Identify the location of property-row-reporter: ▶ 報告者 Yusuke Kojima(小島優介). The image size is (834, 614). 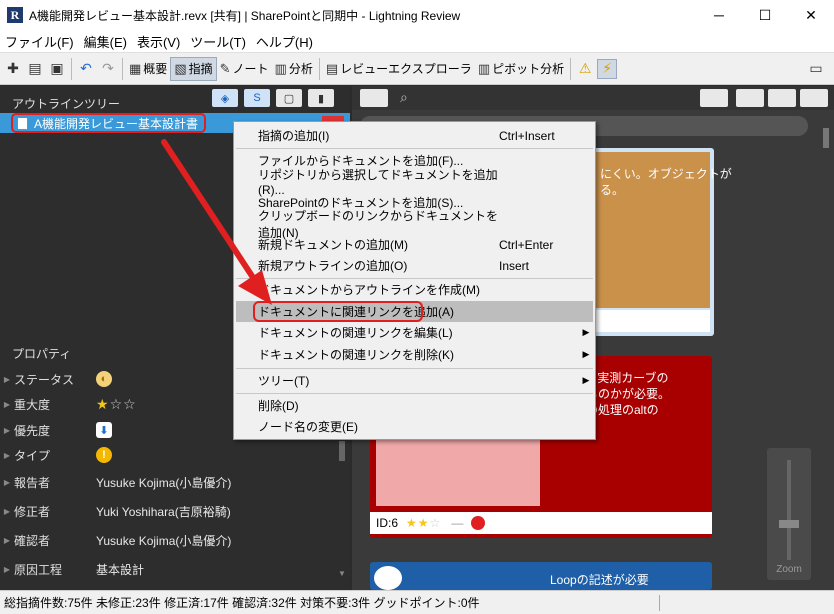
(170, 482).